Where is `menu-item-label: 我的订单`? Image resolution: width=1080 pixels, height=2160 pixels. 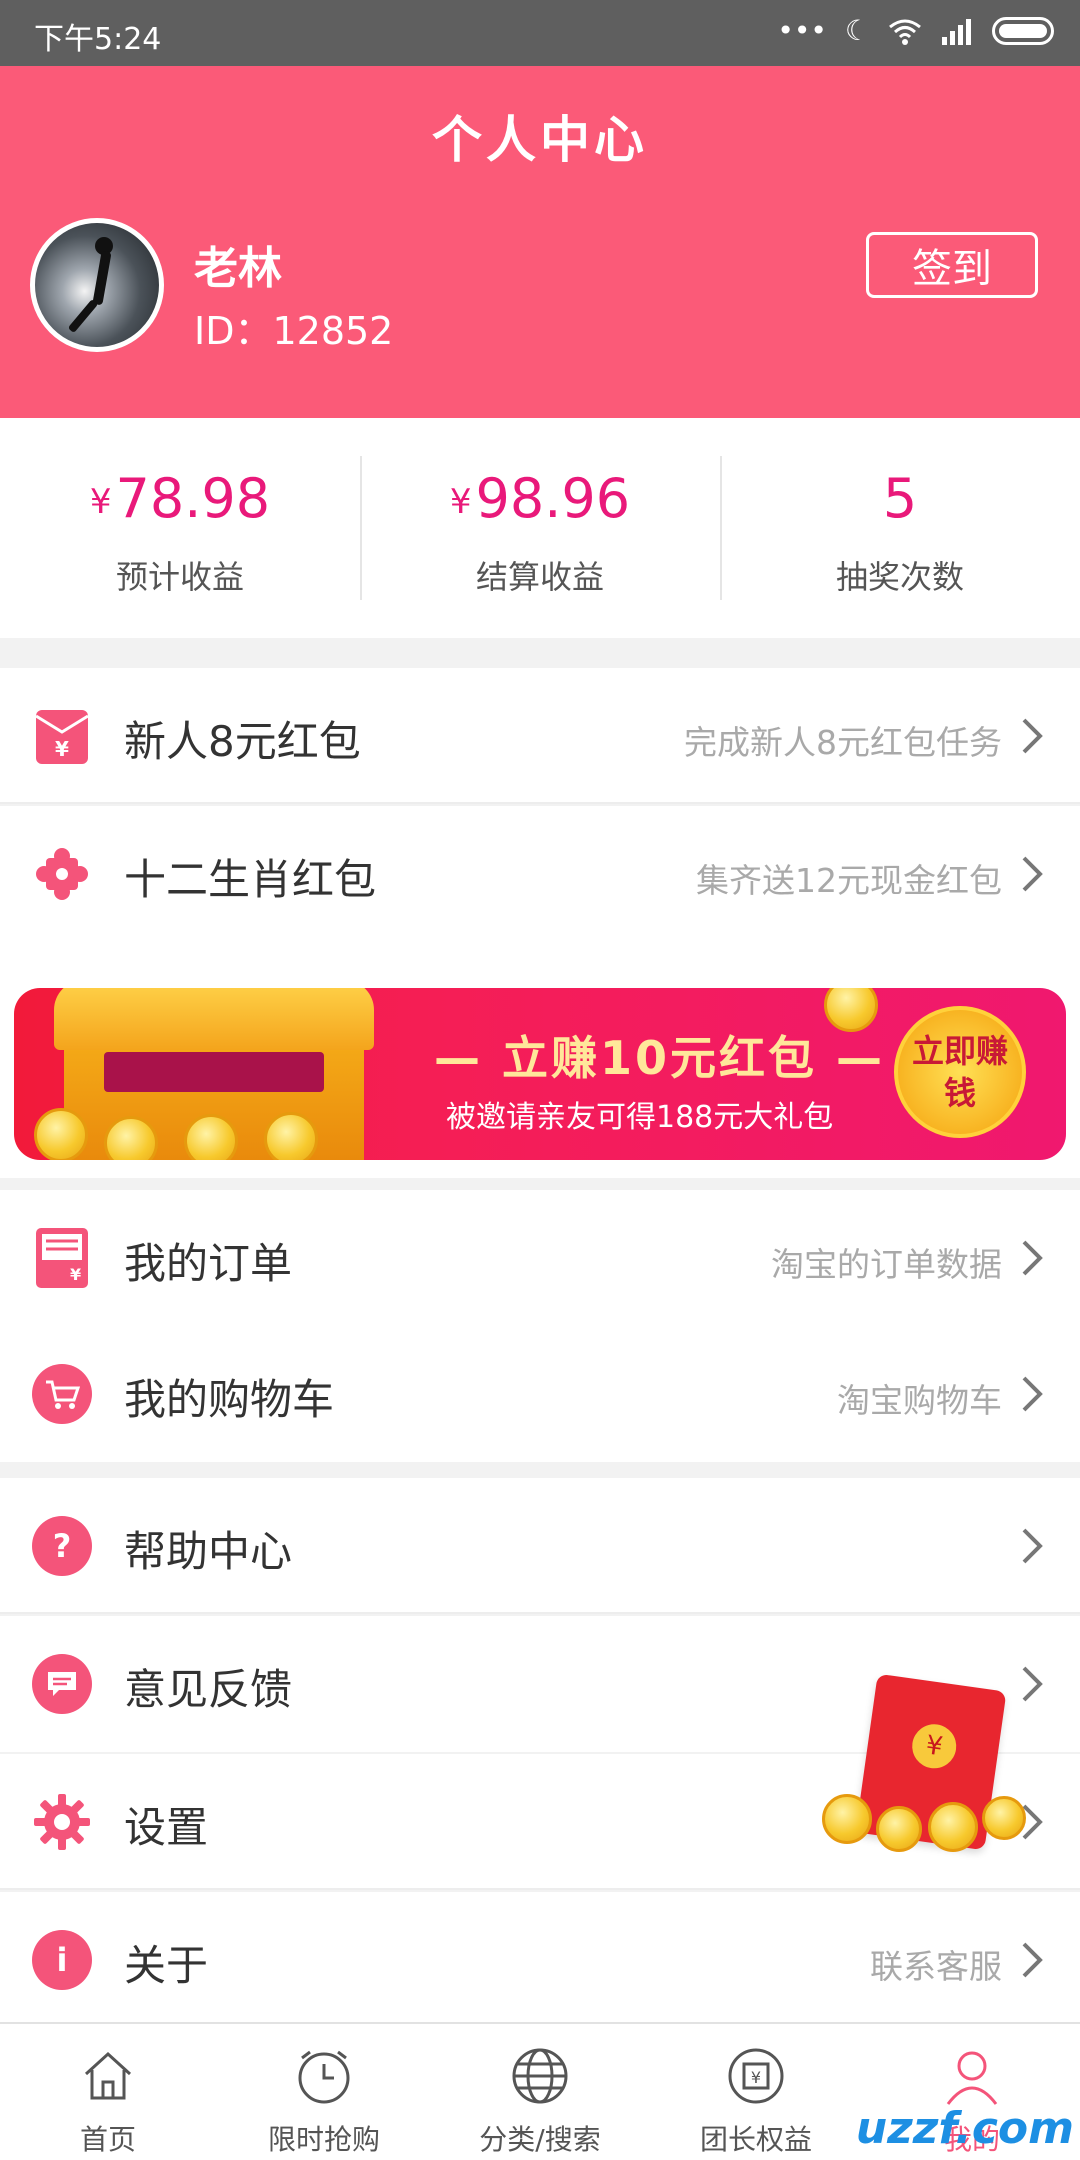 menu-item-label: 我的订单 is located at coordinates (208, 1263).